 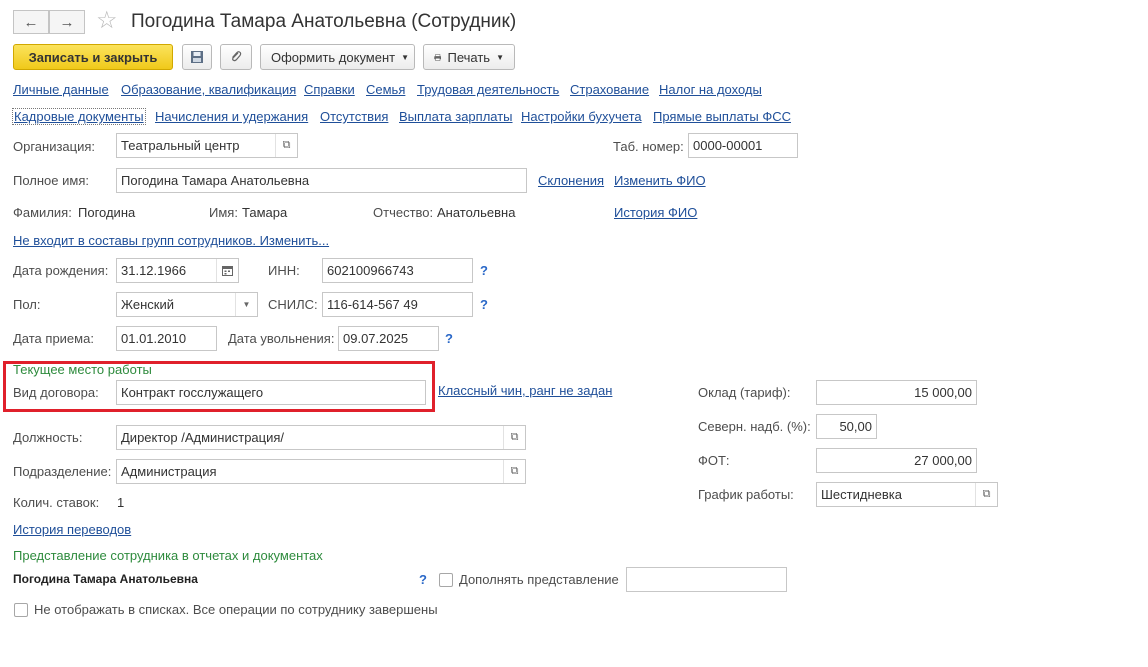 What do you see at coordinates (581, 116) in the screenshot?
I see `tab-accounting-settings: Настройки бухучета` at bounding box center [581, 116].